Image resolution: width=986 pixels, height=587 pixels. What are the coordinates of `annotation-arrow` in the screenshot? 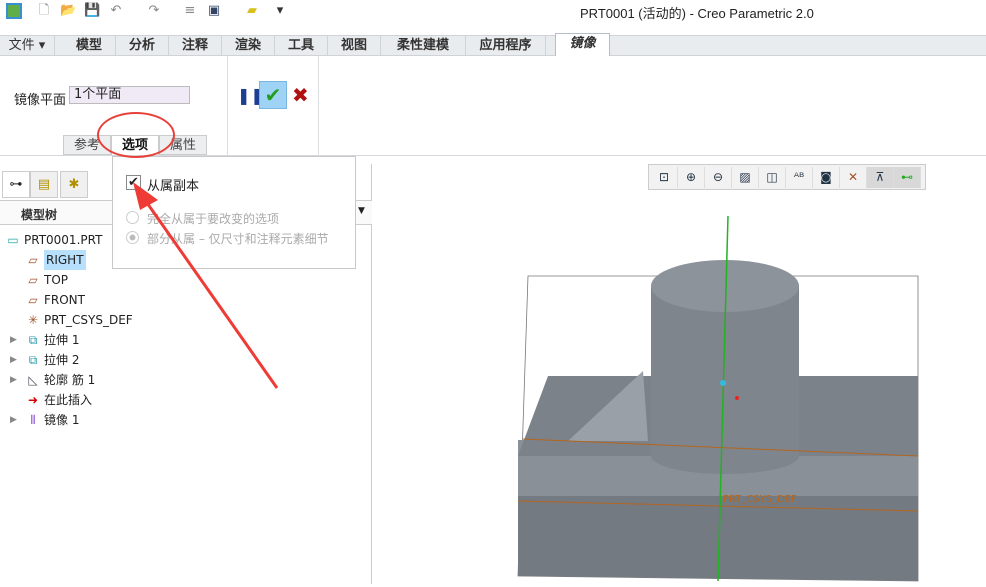 It's located at (206, 285).